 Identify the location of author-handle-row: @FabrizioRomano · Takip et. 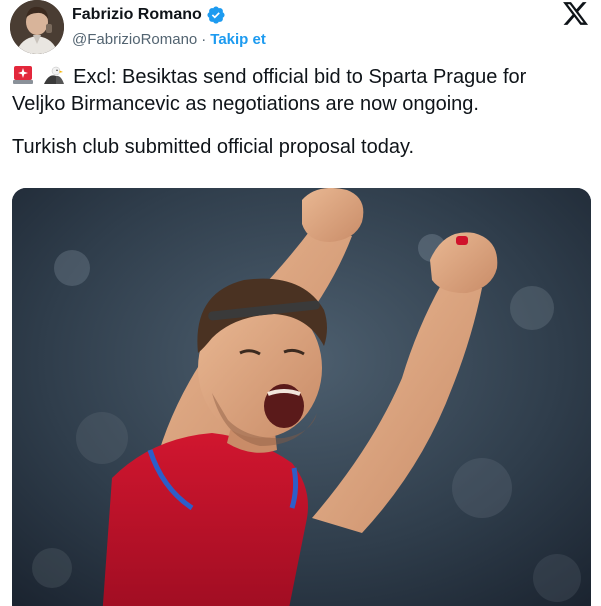
(169, 39).